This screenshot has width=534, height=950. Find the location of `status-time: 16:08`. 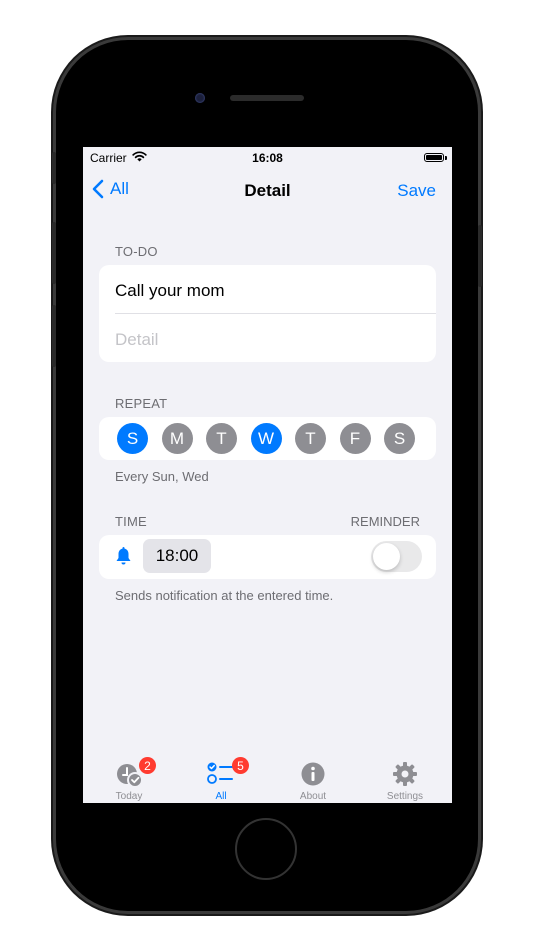

status-time: 16:08 is located at coordinates (267, 158).